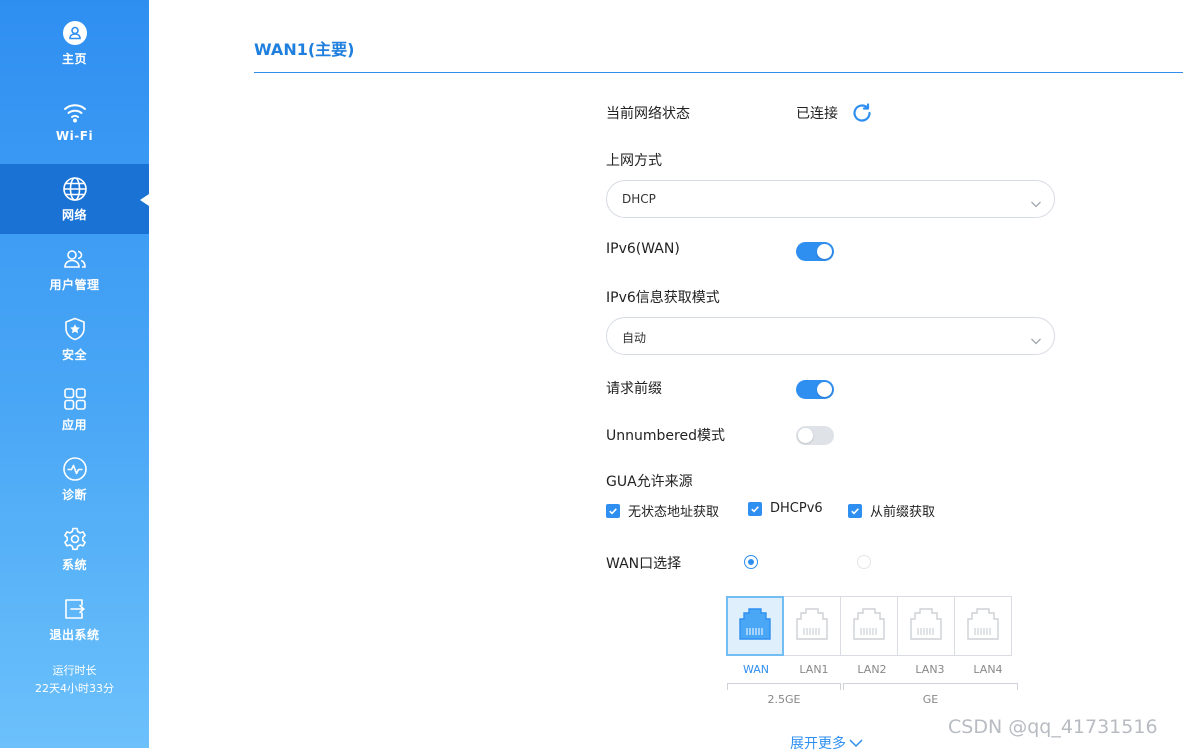 The width and height of the screenshot is (1183, 753). Describe the element at coordinates (74, 680) in the screenshot. I see `uptime-block: 运行时长 22天4小时33分` at that location.